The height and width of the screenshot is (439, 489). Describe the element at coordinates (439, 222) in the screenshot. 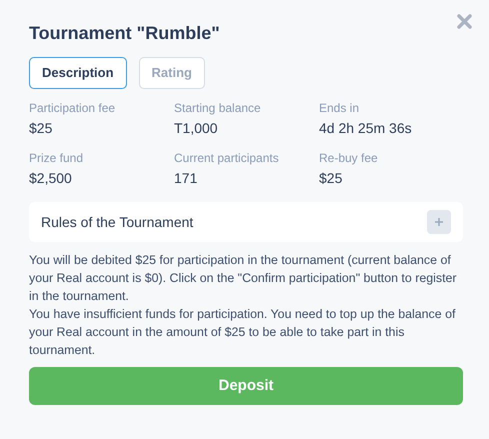

I see `plus-icon` at that location.